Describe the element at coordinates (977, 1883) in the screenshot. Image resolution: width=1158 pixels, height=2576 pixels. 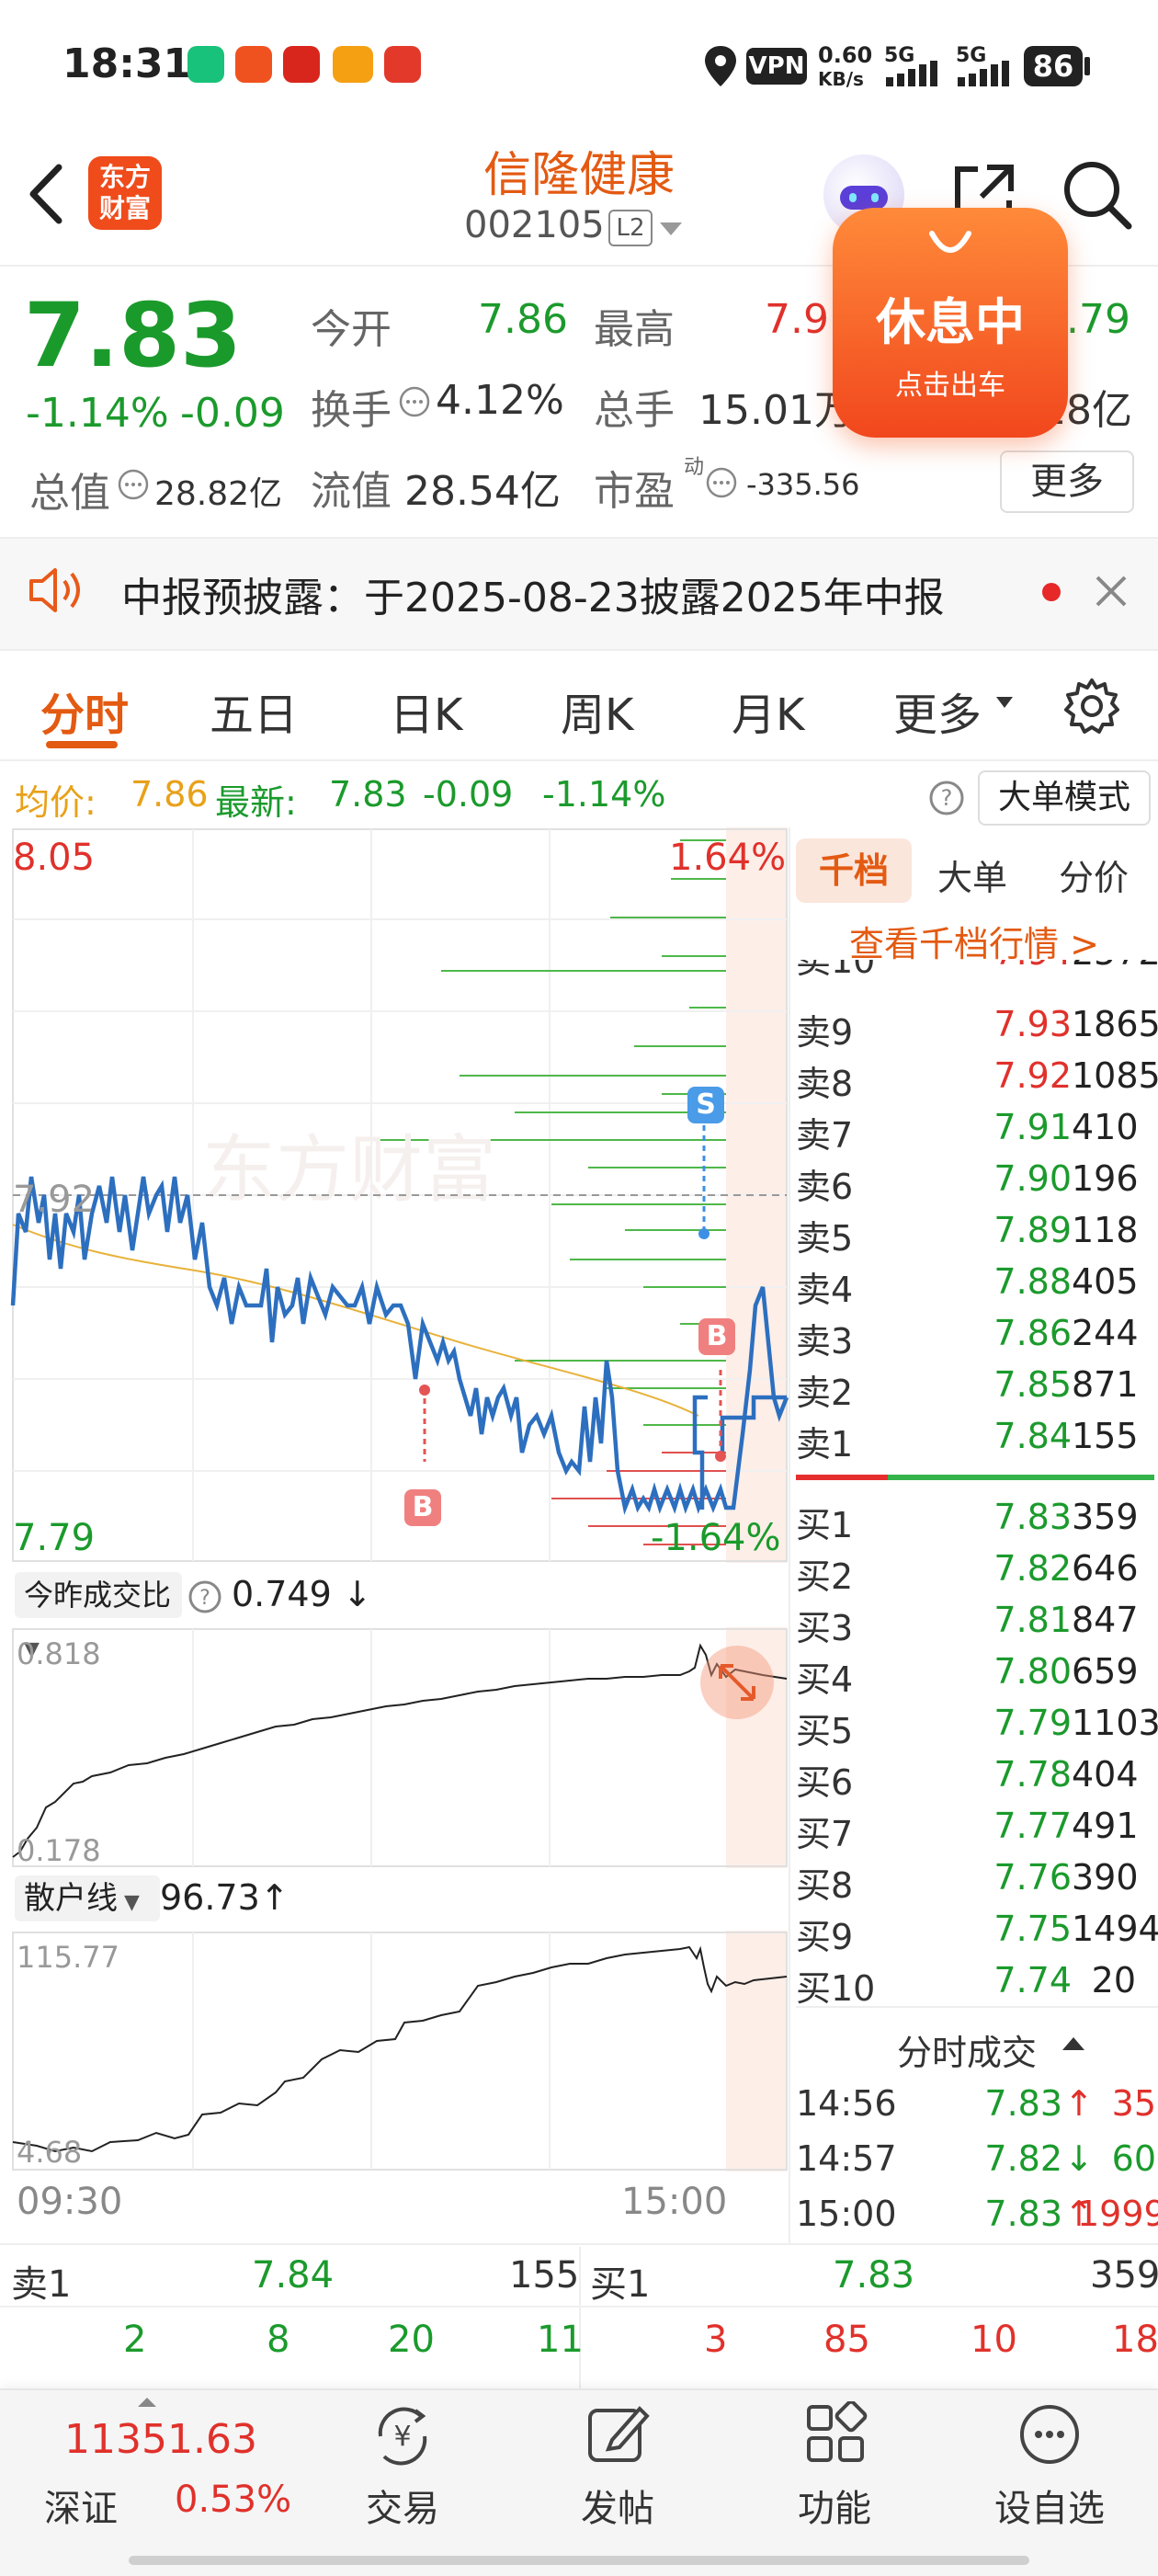
I see `bid-row: 买8 7.76 390` at that location.